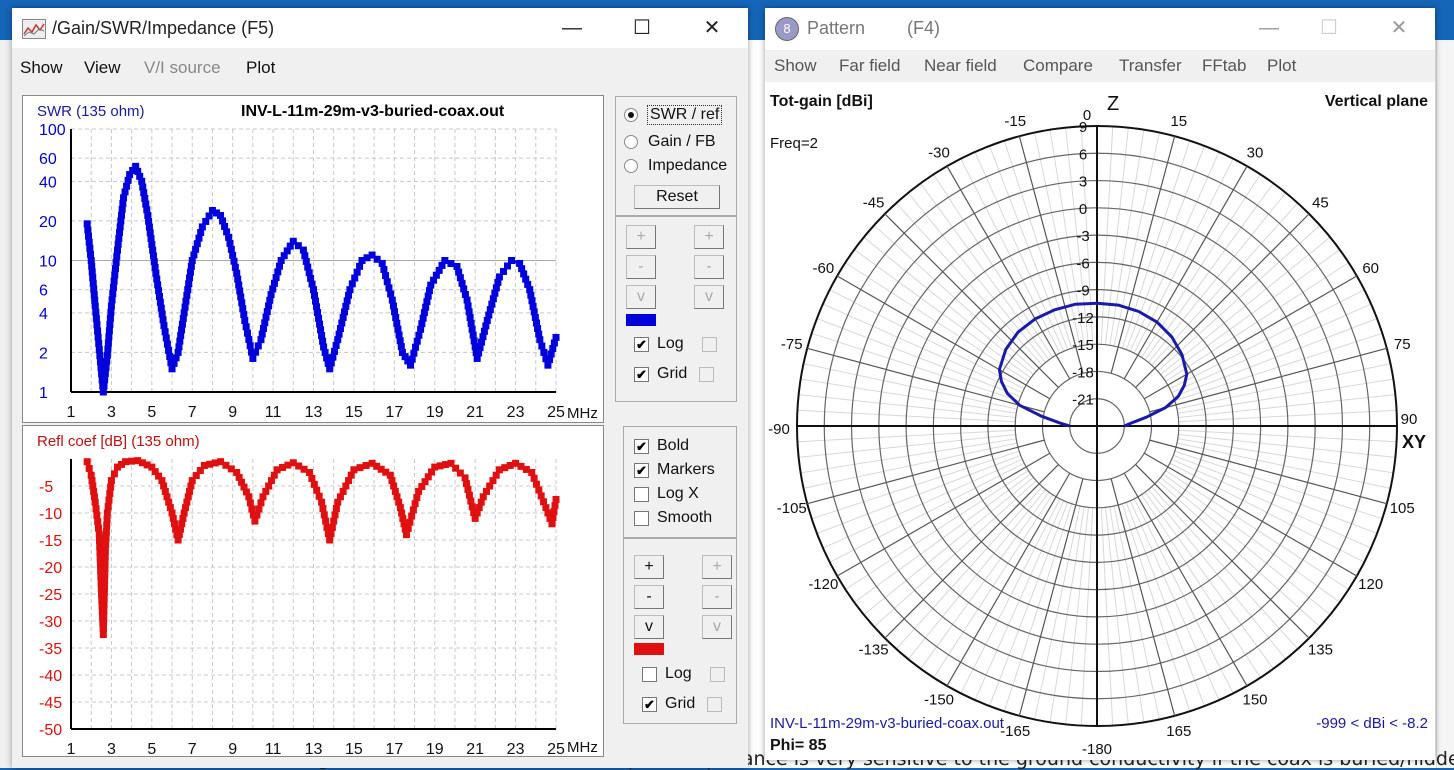 The width and height of the screenshot is (1454, 770). Describe the element at coordinates (1224, 66) in the screenshot. I see `menu-fftab: FFtab` at that location.